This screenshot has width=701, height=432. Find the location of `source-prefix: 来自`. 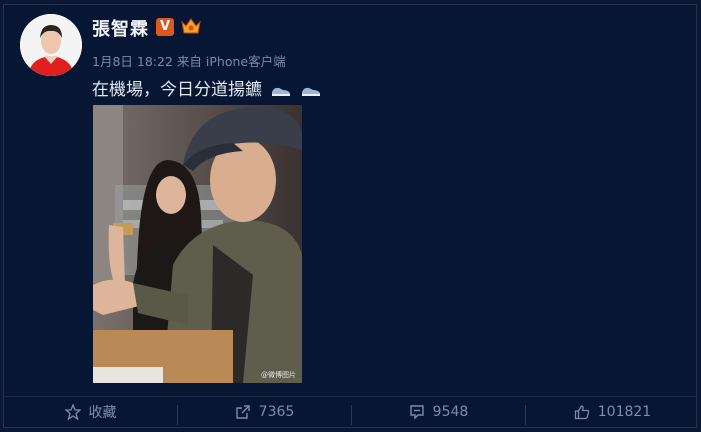

source-prefix: 来自 is located at coordinates (189, 61).